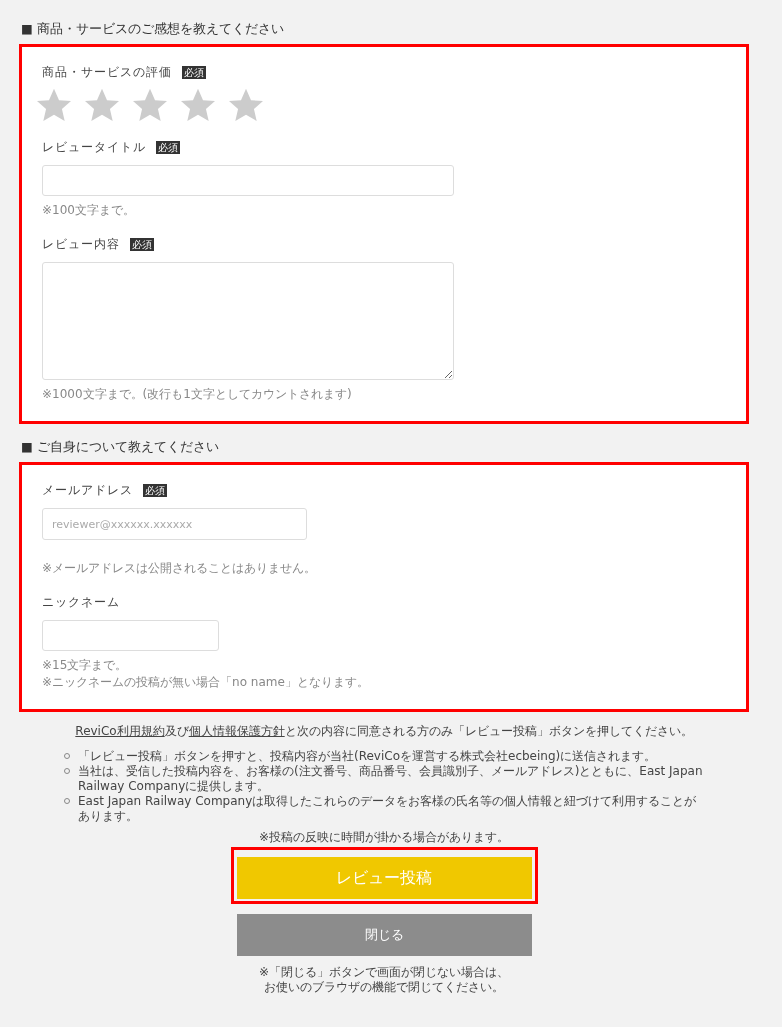 This screenshot has height=1027, width=782. What do you see at coordinates (120, 447) in the screenshot?
I see `section-heading: ■ ご自身について教えてください` at bounding box center [120, 447].